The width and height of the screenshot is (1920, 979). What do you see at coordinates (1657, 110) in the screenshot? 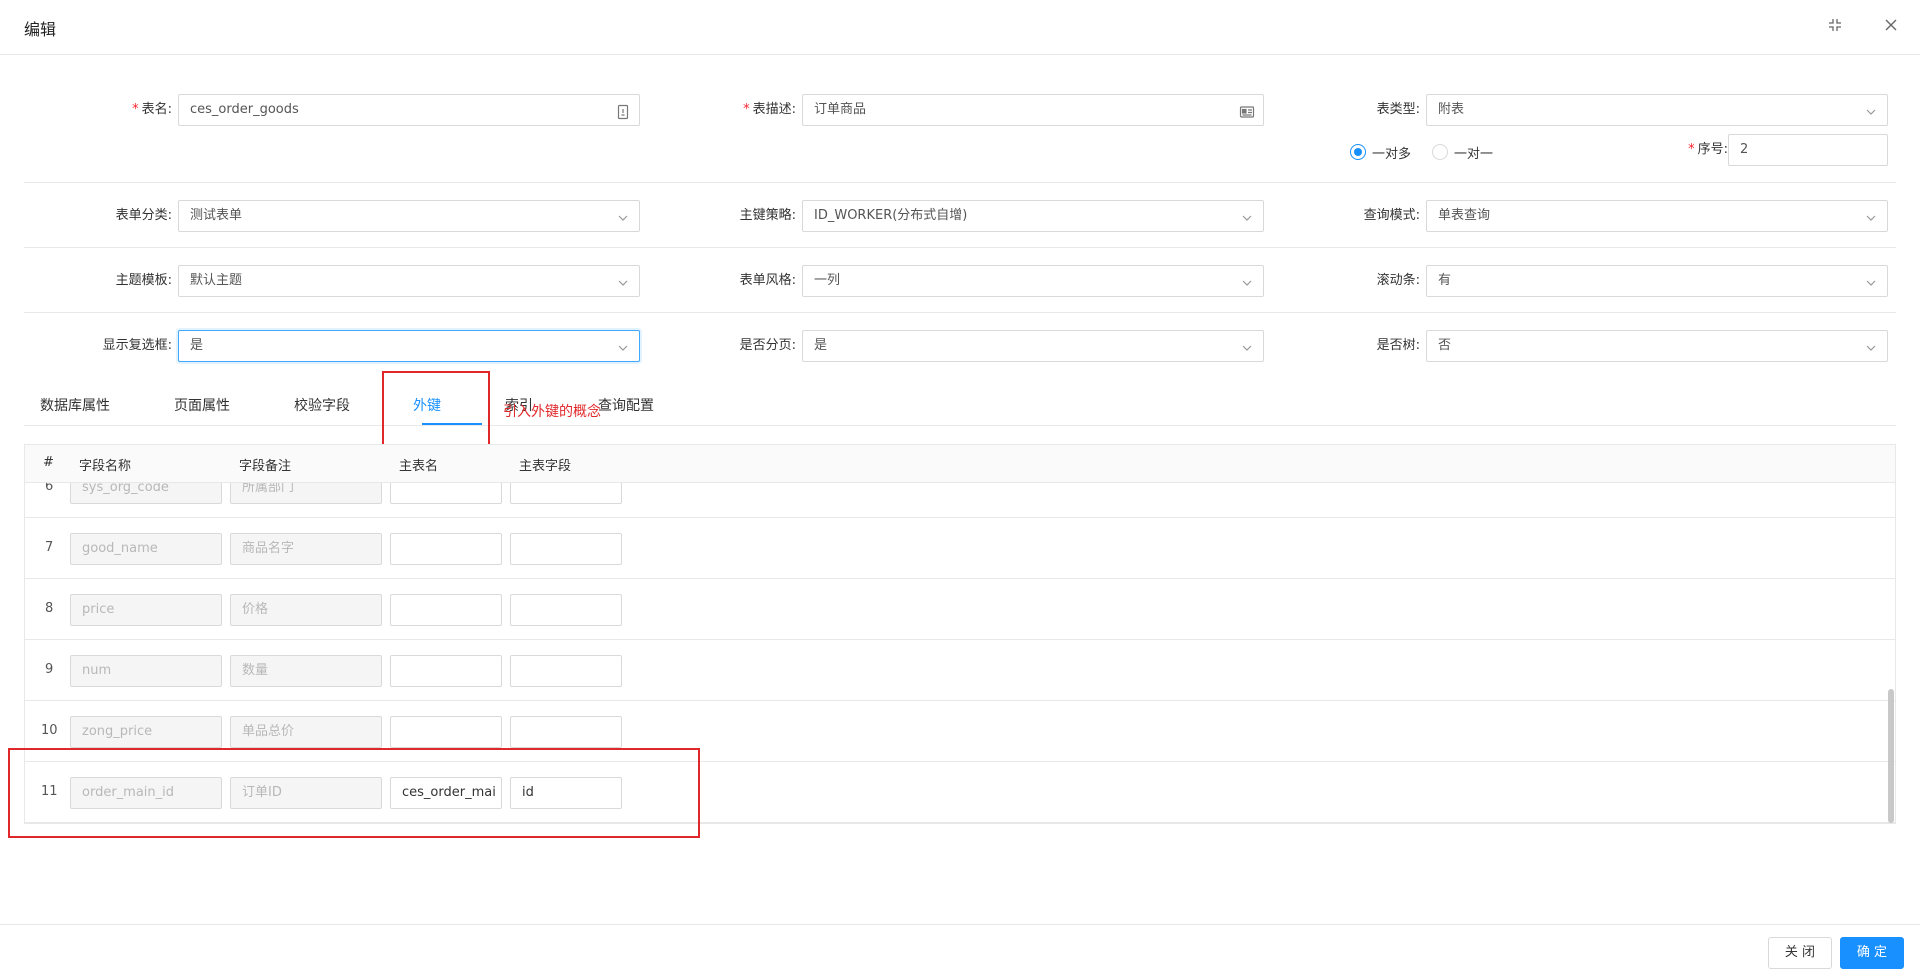
I see `table-type-select: 附表` at bounding box center [1657, 110].